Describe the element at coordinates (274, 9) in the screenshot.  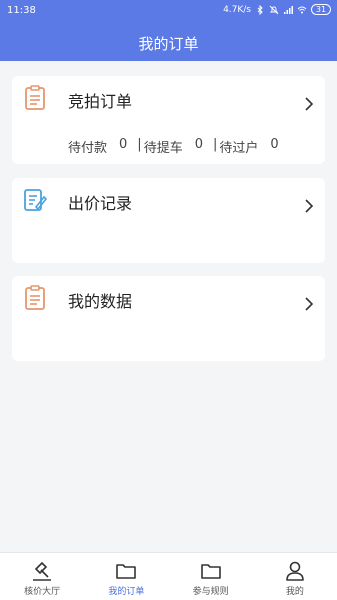
I see `mute-bell-icon` at that location.